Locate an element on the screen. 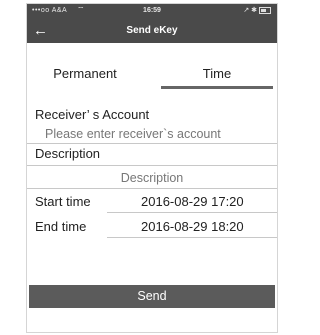 Image resolution: width=320 pixels, height=335 pixels. description-input: Description is located at coordinates (152, 178).